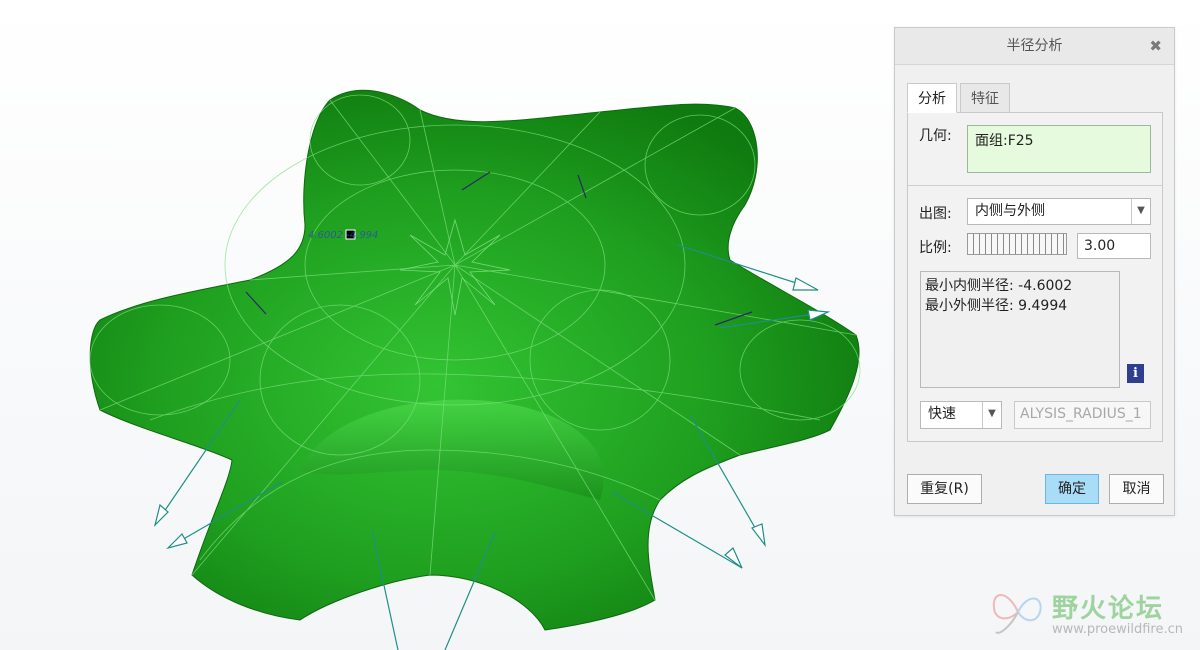  What do you see at coordinates (1010, 211) in the screenshot?
I see `output-value: 内侧与外侧` at bounding box center [1010, 211].